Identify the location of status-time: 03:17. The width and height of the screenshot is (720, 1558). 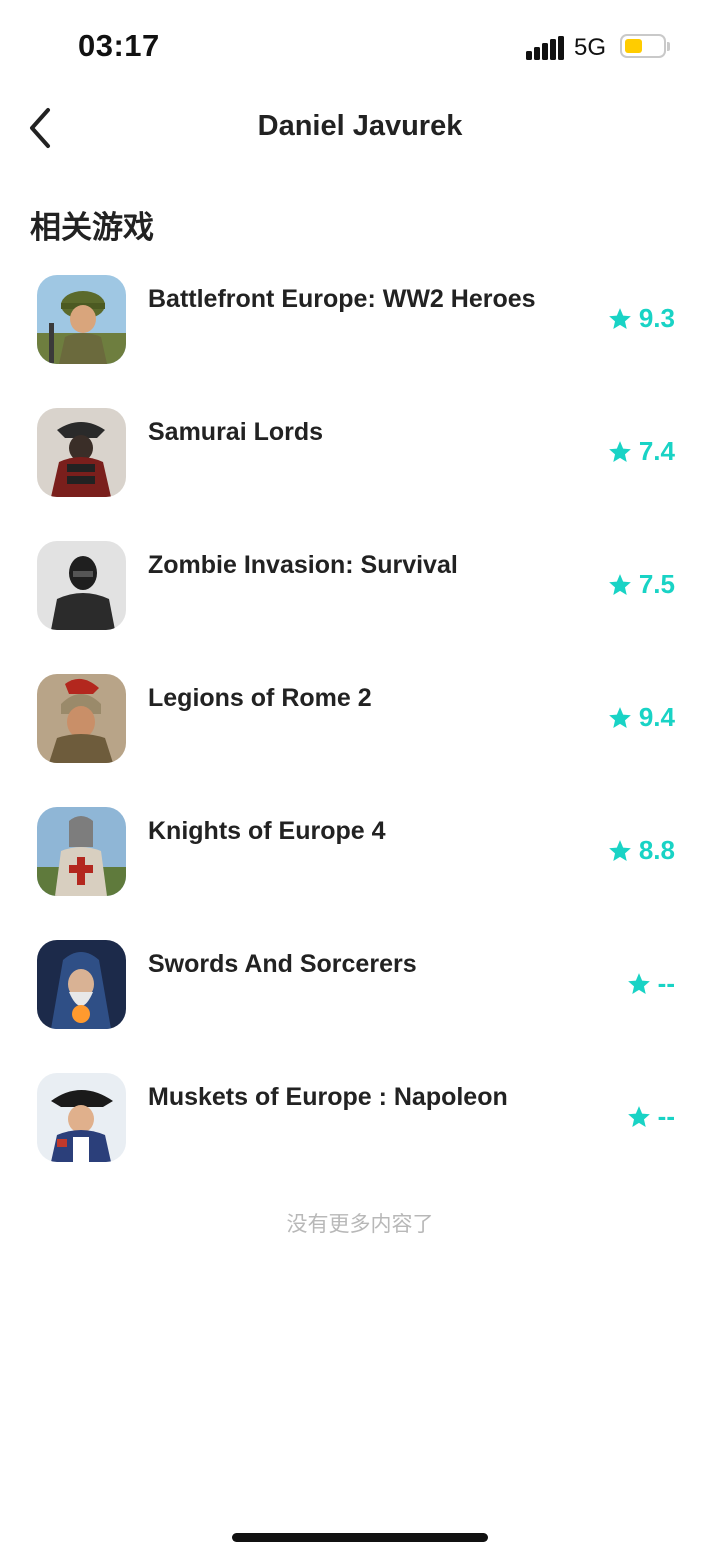
(119, 45).